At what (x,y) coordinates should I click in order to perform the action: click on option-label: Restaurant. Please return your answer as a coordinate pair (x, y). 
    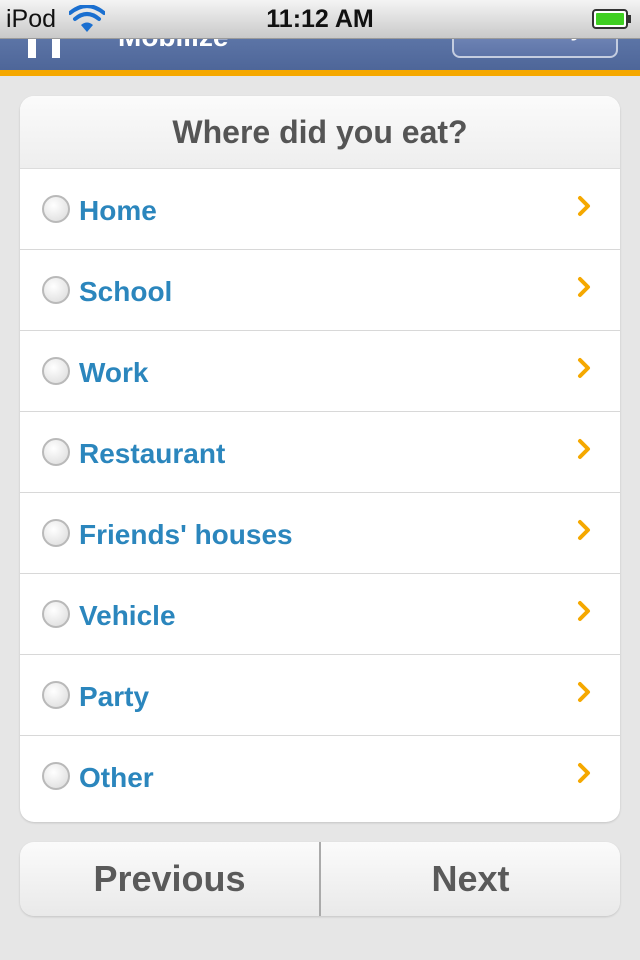
    Looking at the image, I should click on (152, 453).